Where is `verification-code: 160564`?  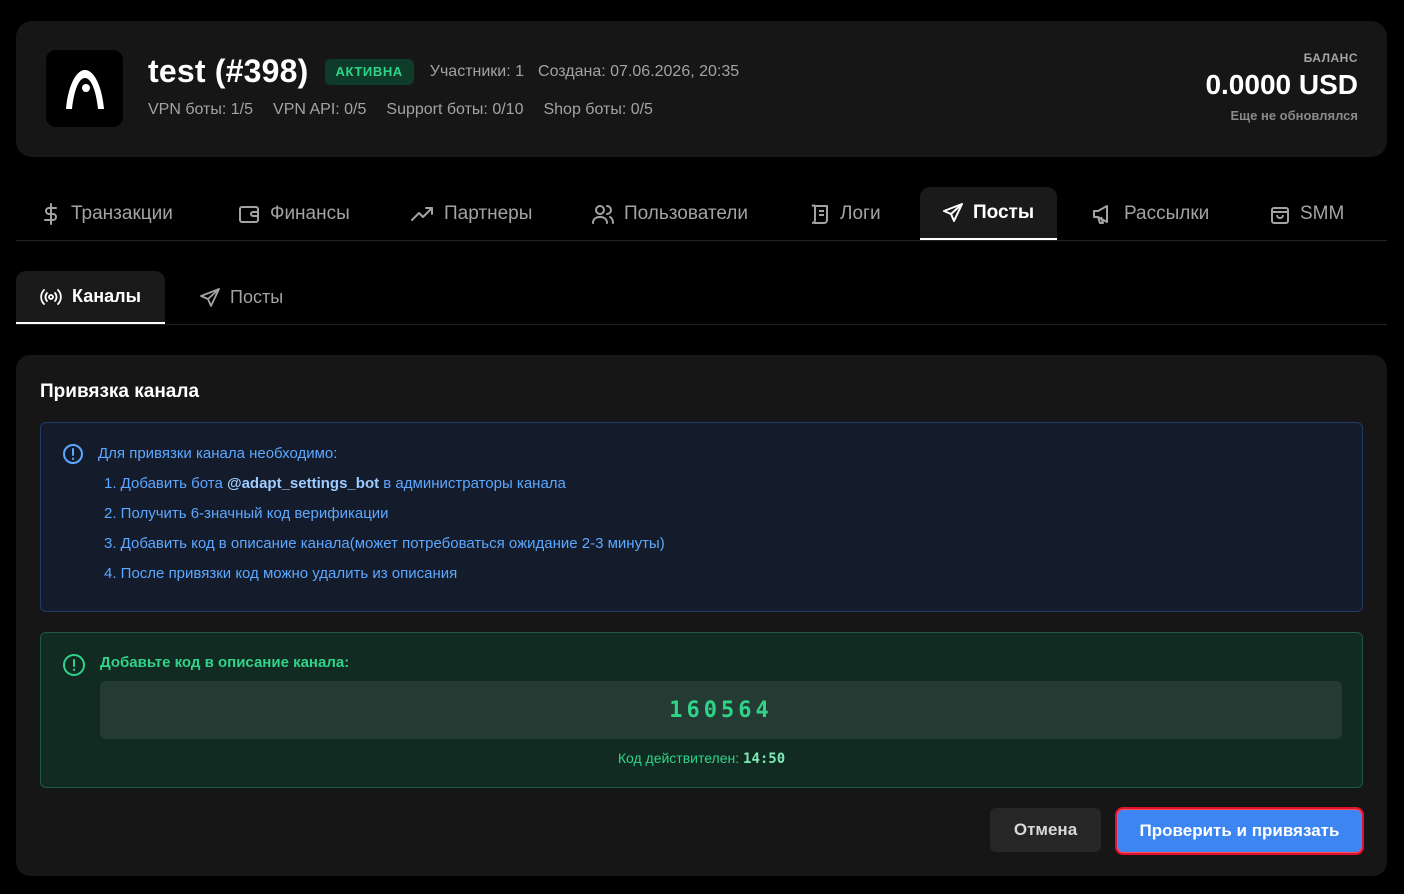 verification-code: 160564 is located at coordinates (721, 710).